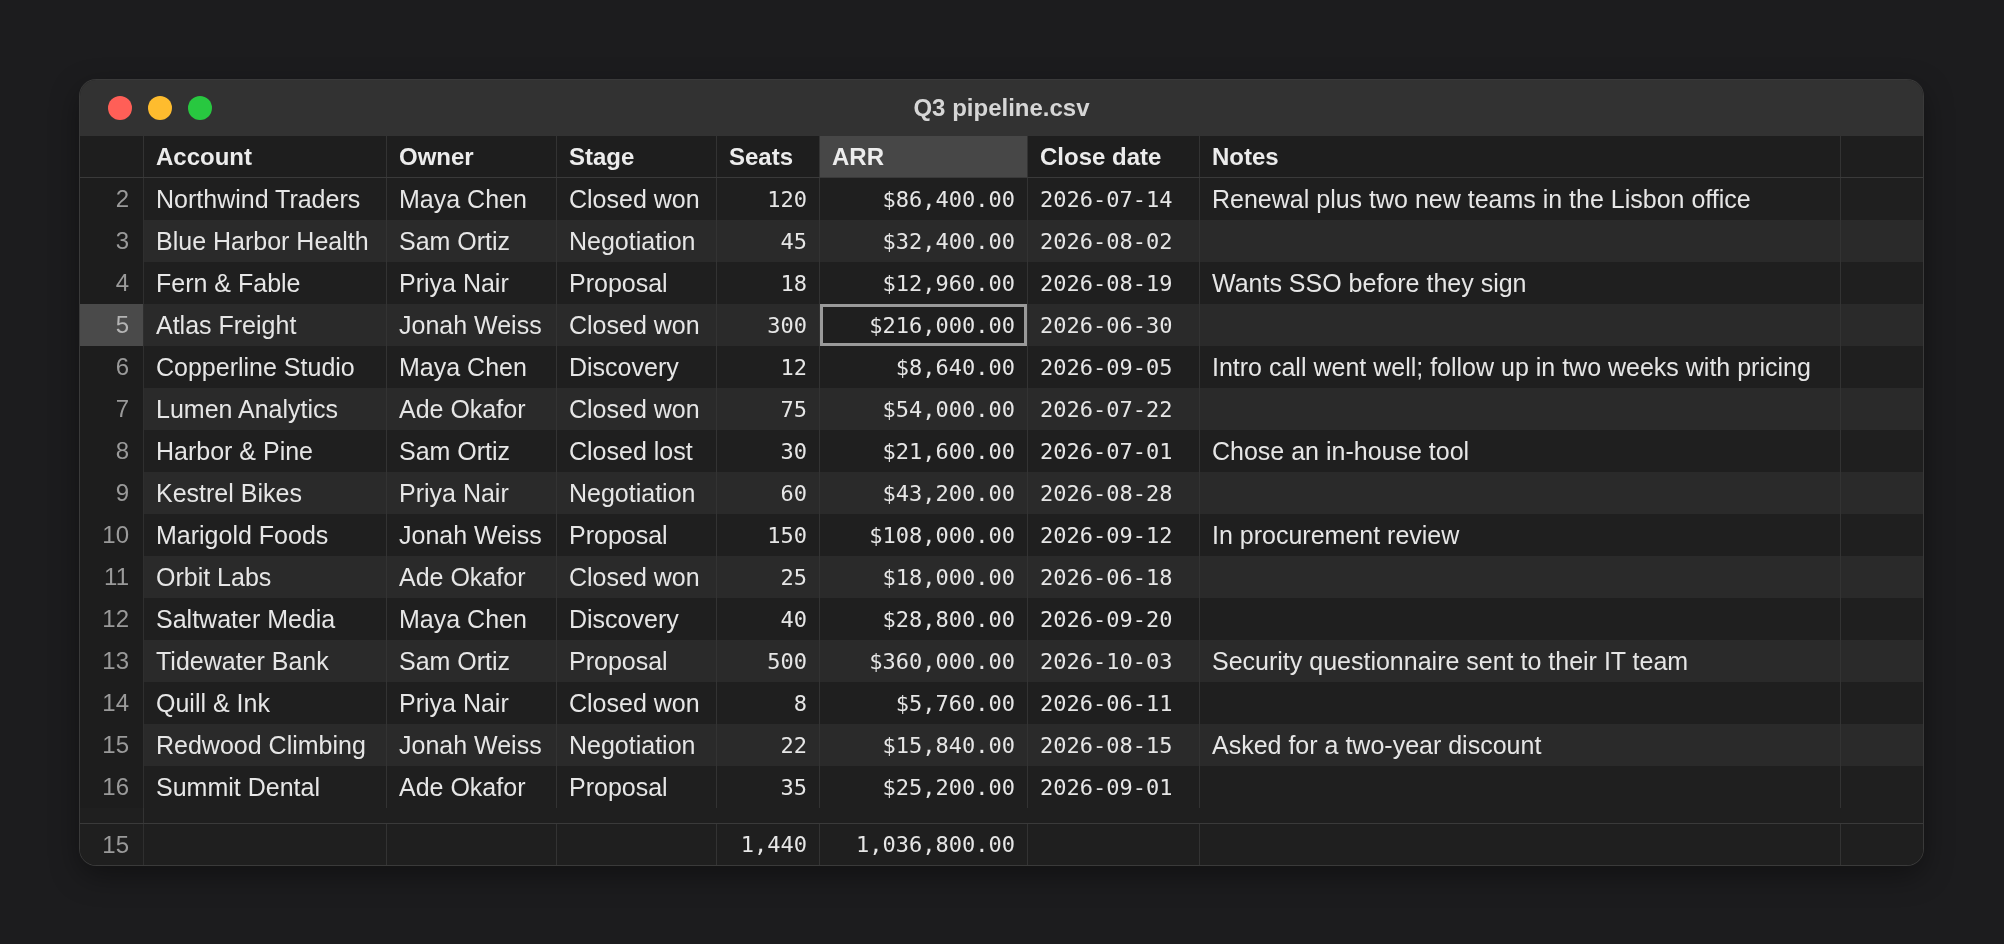 The height and width of the screenshot is (944, 2004). I want to click on column-header: Account, so click(265, 156).